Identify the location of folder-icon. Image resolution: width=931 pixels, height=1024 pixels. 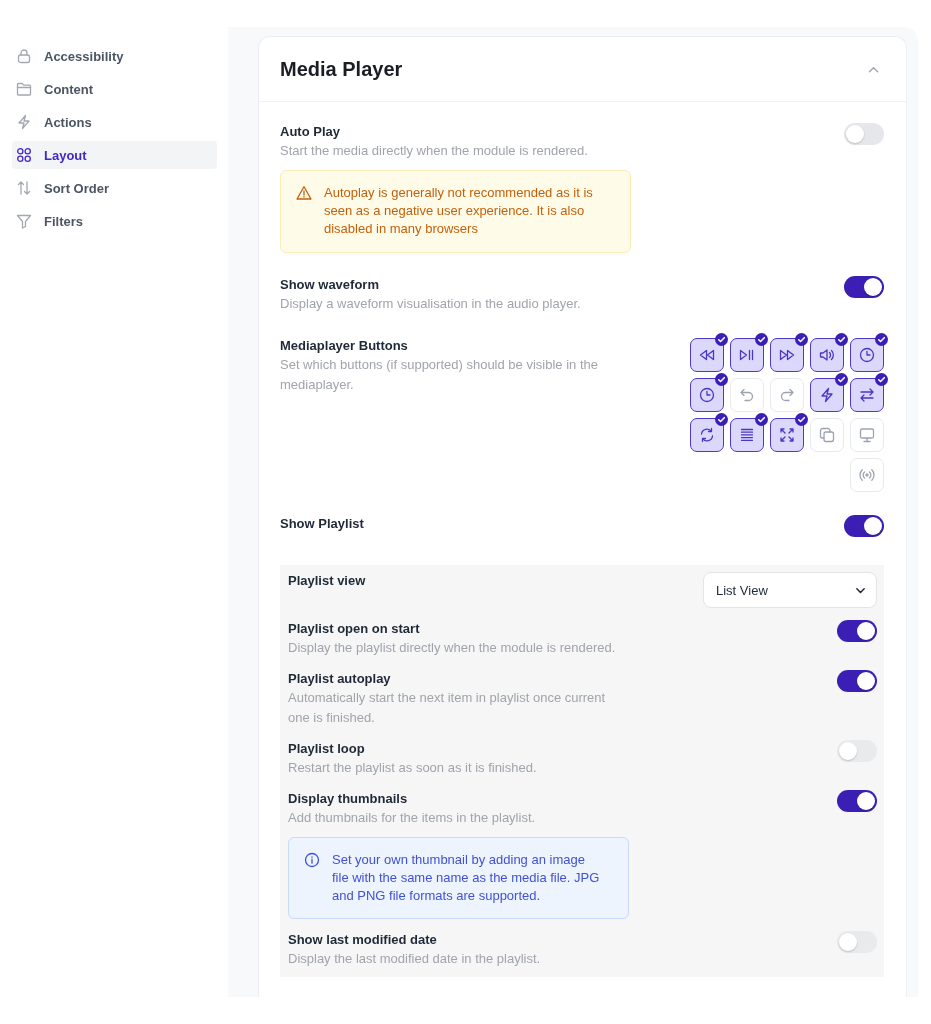
(24, 89).